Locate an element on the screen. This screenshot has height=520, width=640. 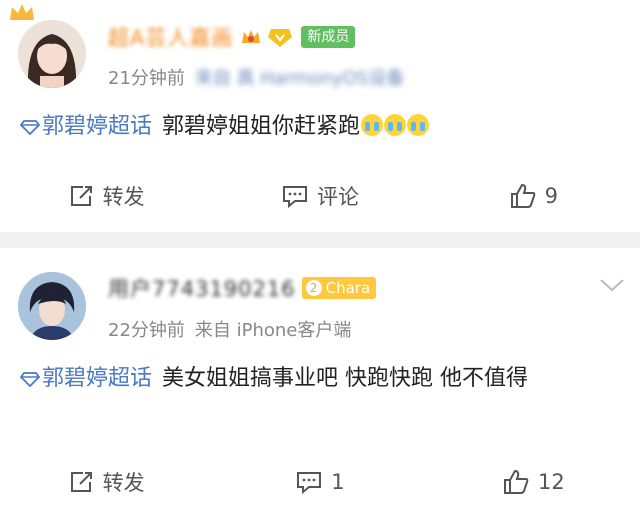
chara-badge: 2 Chara is located at coordinates (339, 288).